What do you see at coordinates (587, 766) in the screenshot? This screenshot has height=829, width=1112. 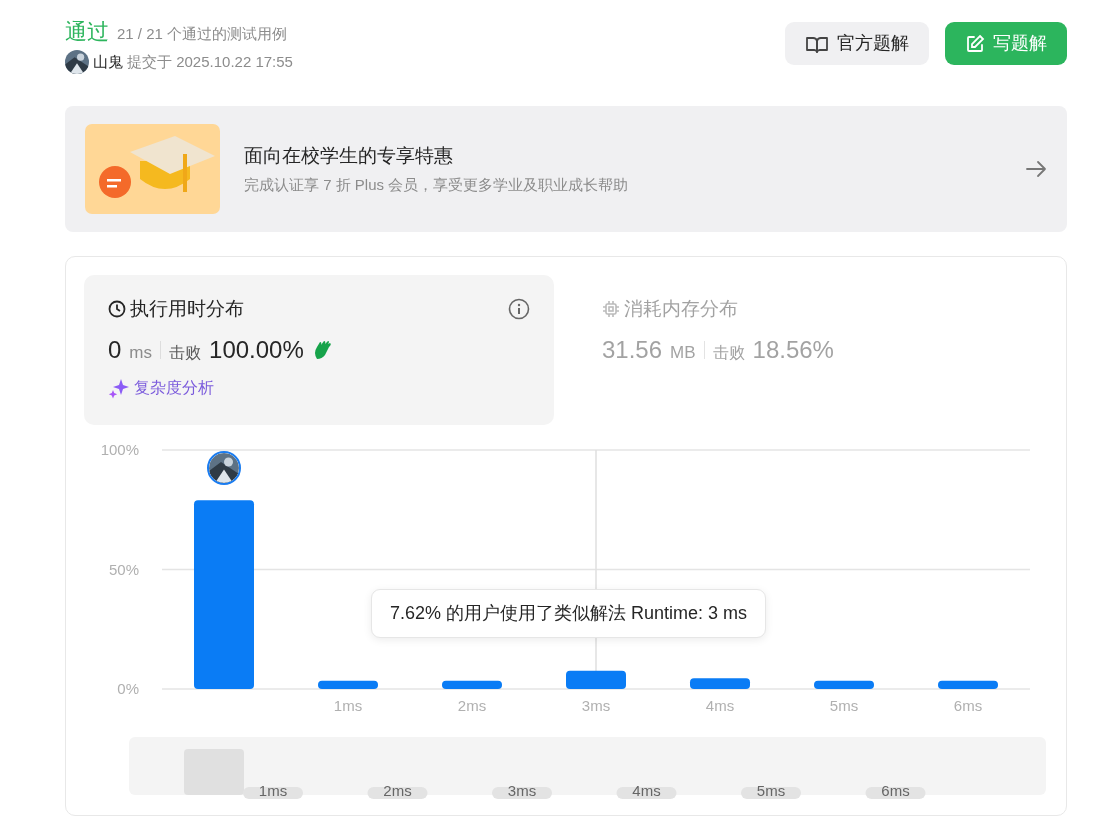 I see `overview-slider` at bounding box center [587, 766].